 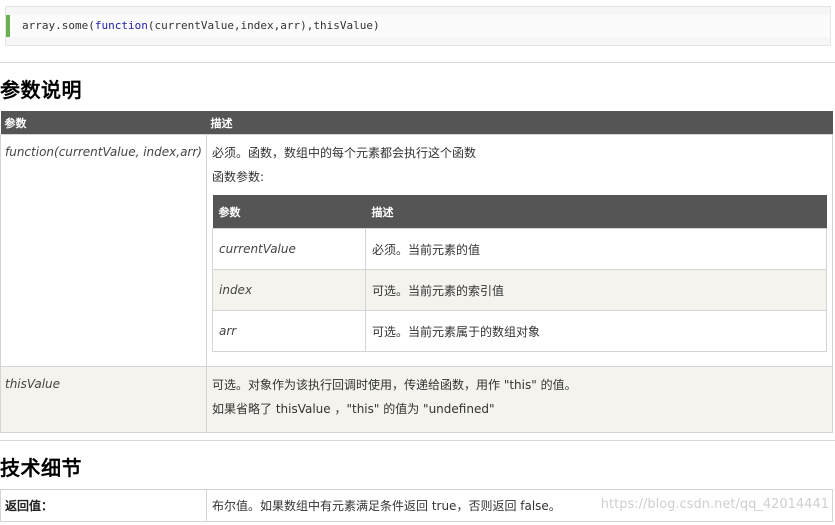 I want to click on desc-line: 可选。对象作为该执行回调时使用，传递给函数，用作 "this" 的值。, so click(x=394, y=385).